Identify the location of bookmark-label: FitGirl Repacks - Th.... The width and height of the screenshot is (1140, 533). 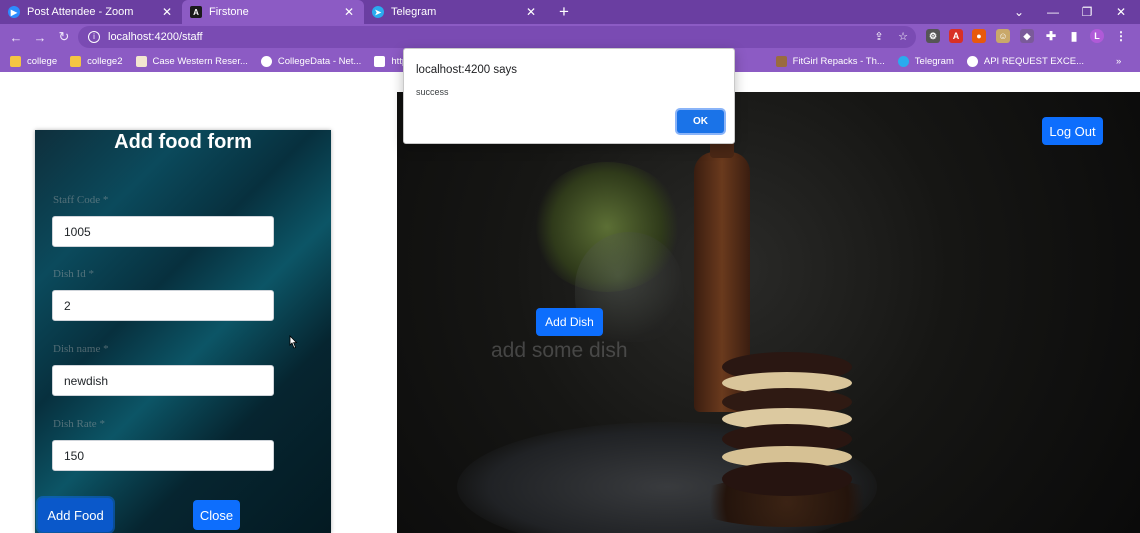
(838, 61).